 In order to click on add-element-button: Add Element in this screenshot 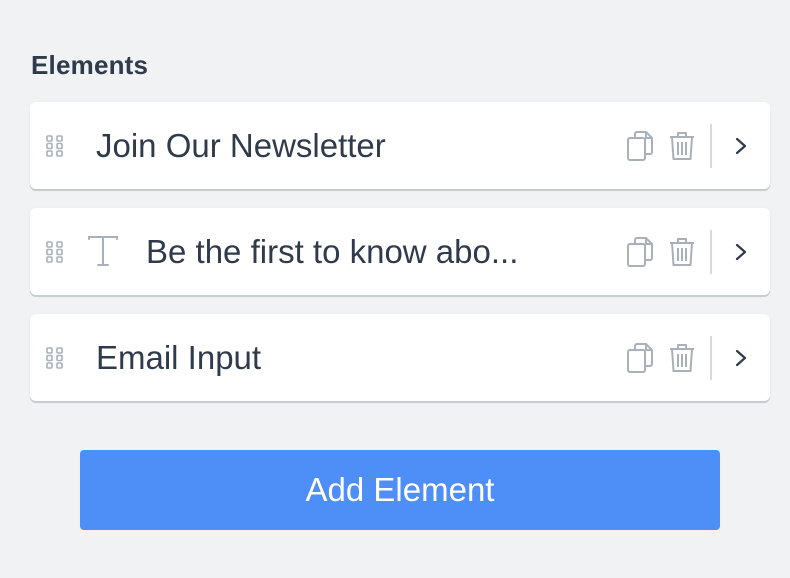, I will do `click(400, 490)`.